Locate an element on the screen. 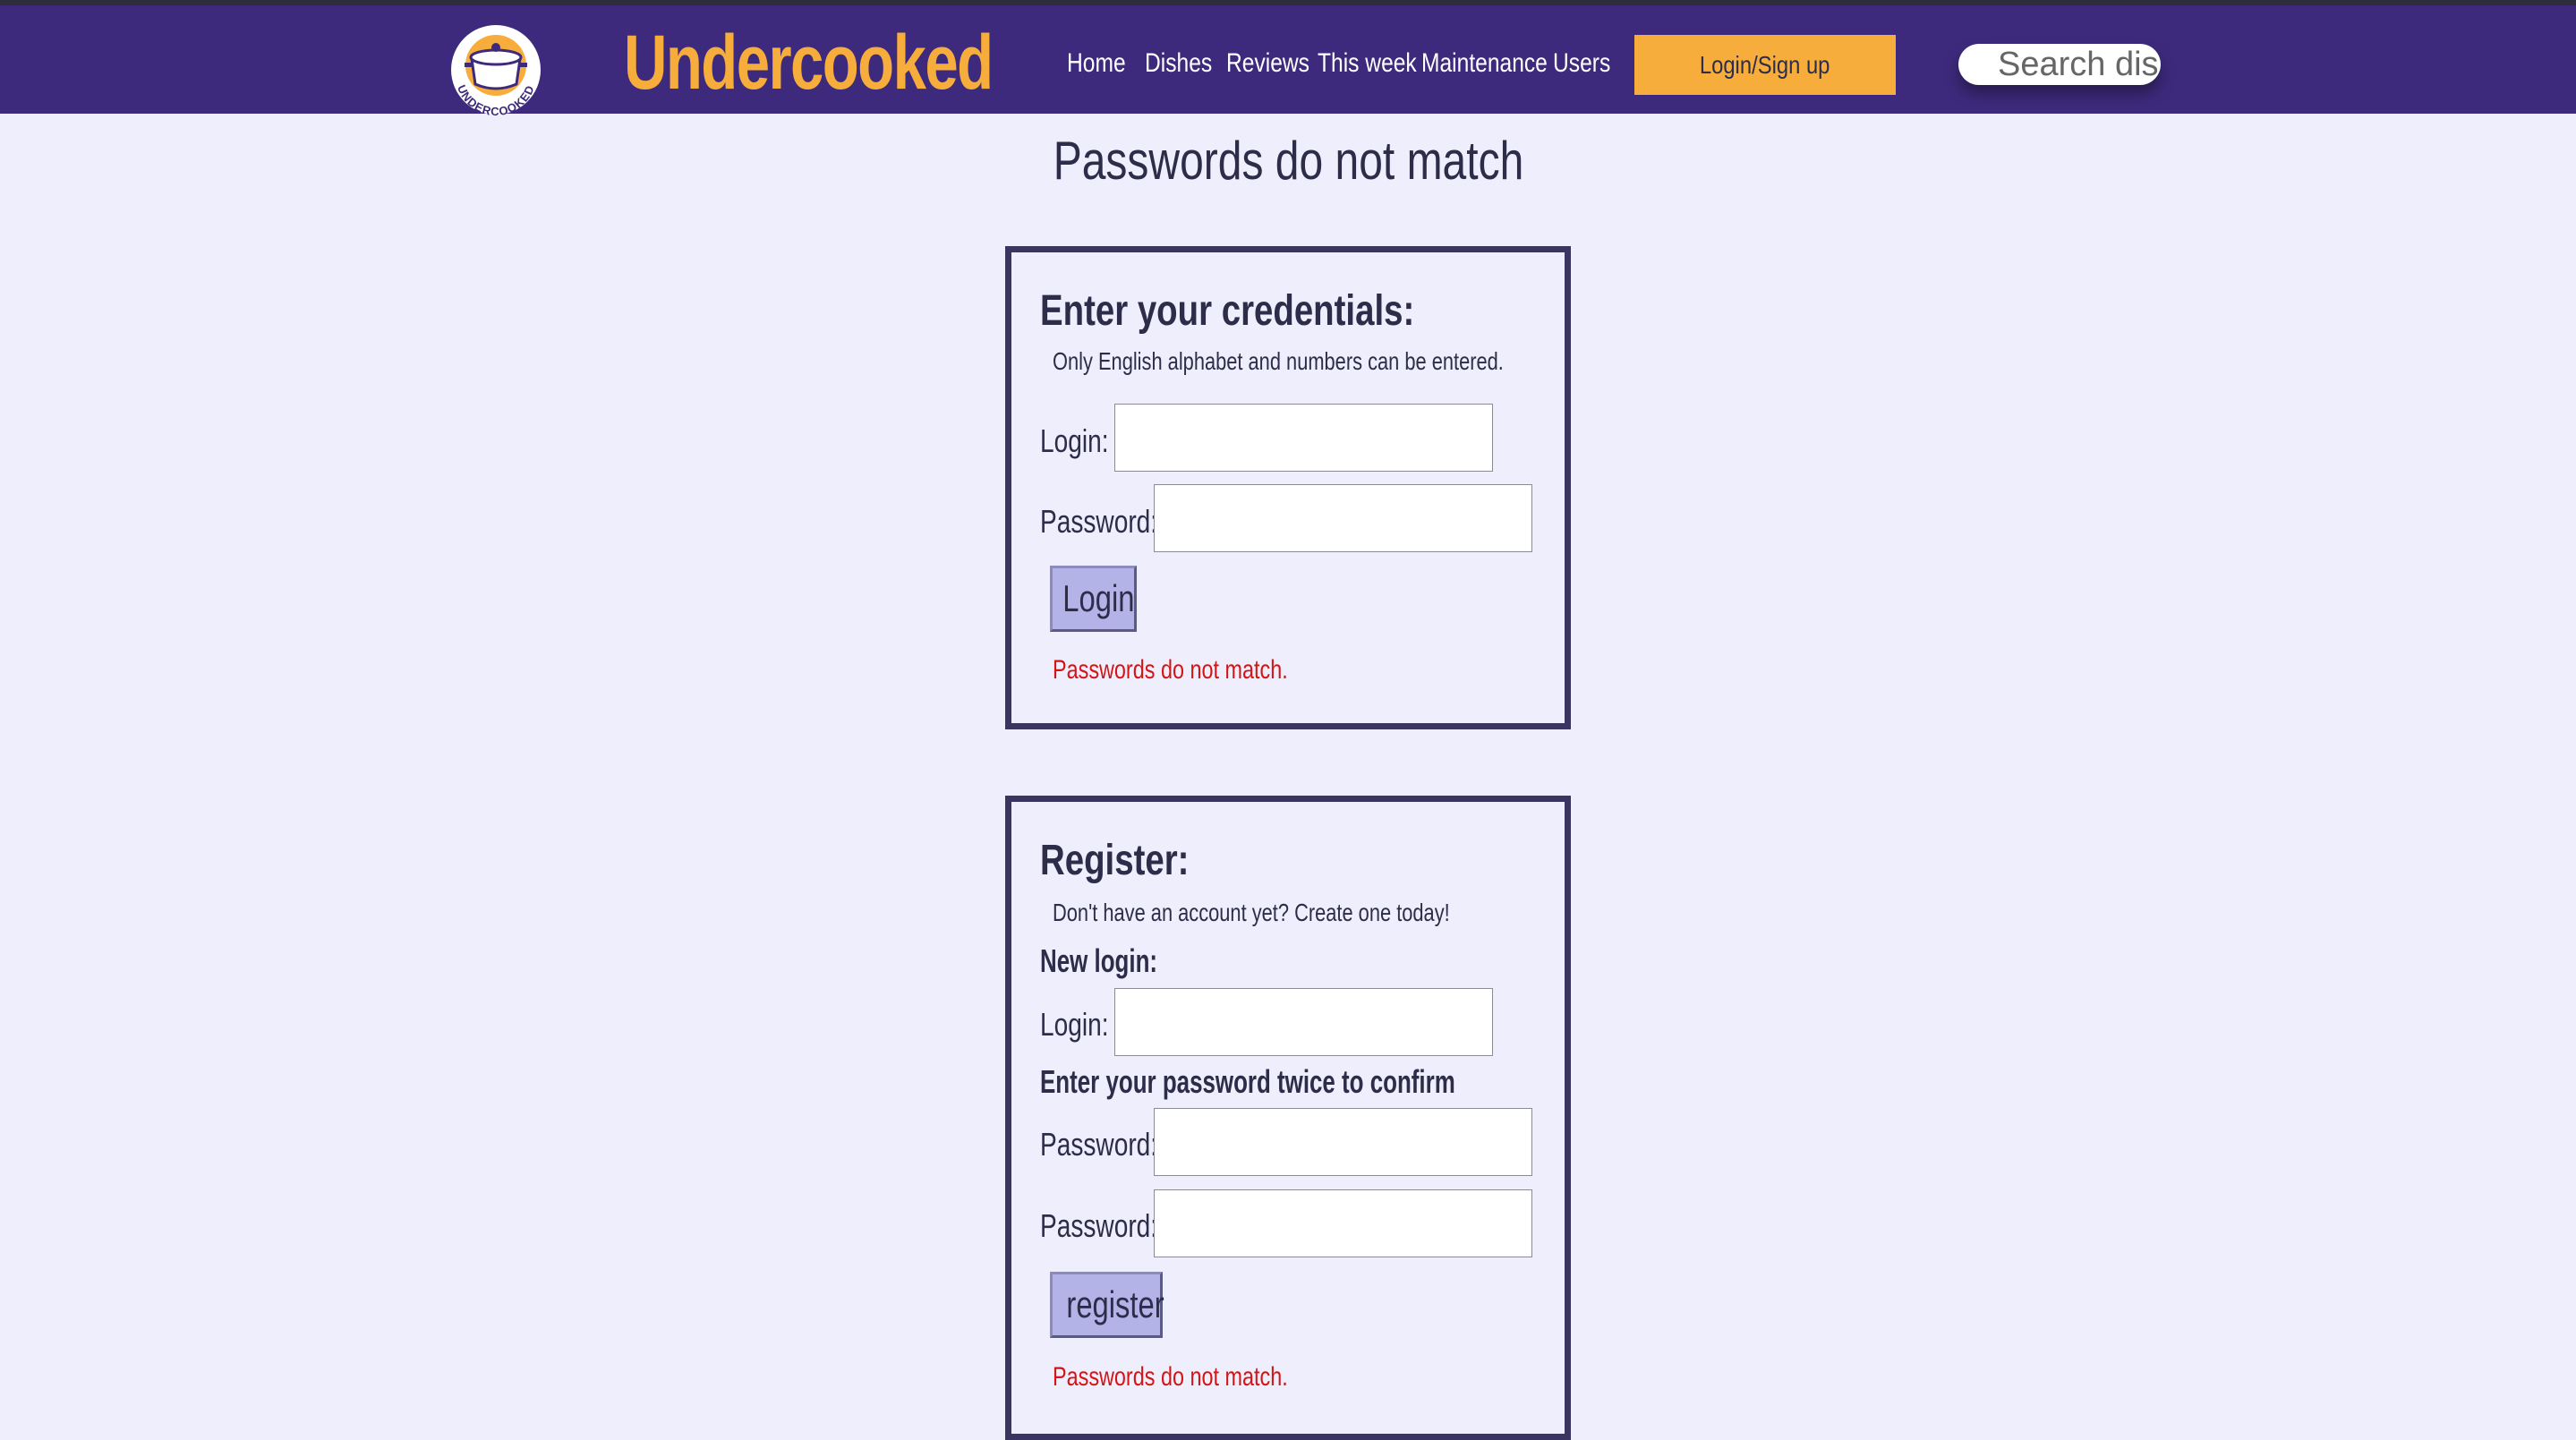  nav-users: Users is located at coordinates (1581, 63).